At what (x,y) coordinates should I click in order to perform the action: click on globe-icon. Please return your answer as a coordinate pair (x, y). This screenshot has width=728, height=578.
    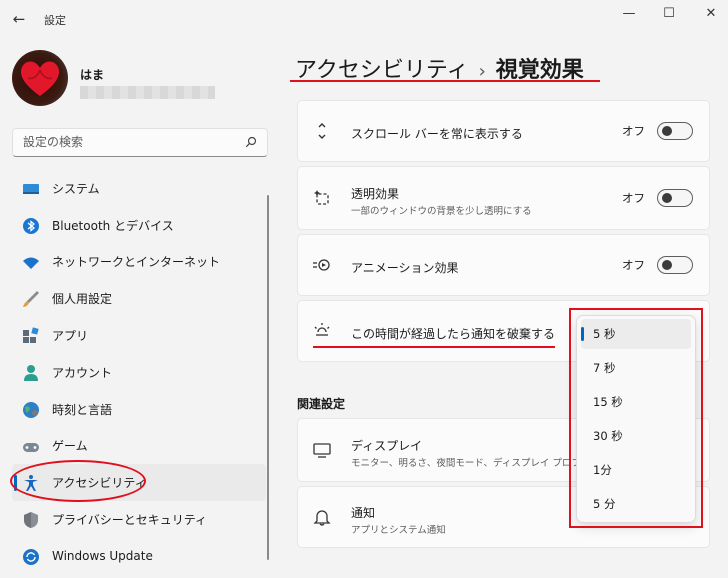
    Looking at the image, I should click on (31, 409).